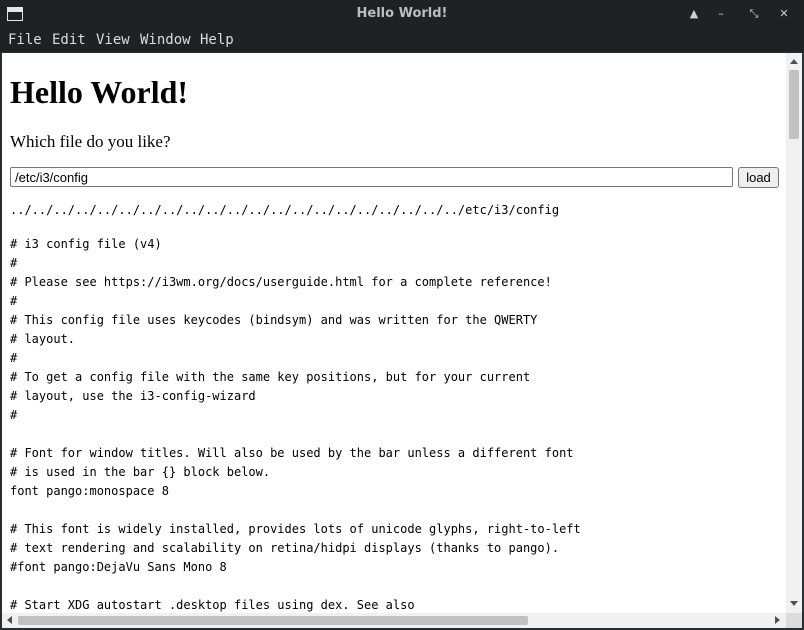  What do you see at coordinates (89, 491) in the screenshot?
I see `file-line: font pango:monospace 8` at bounding box center [89, 491].